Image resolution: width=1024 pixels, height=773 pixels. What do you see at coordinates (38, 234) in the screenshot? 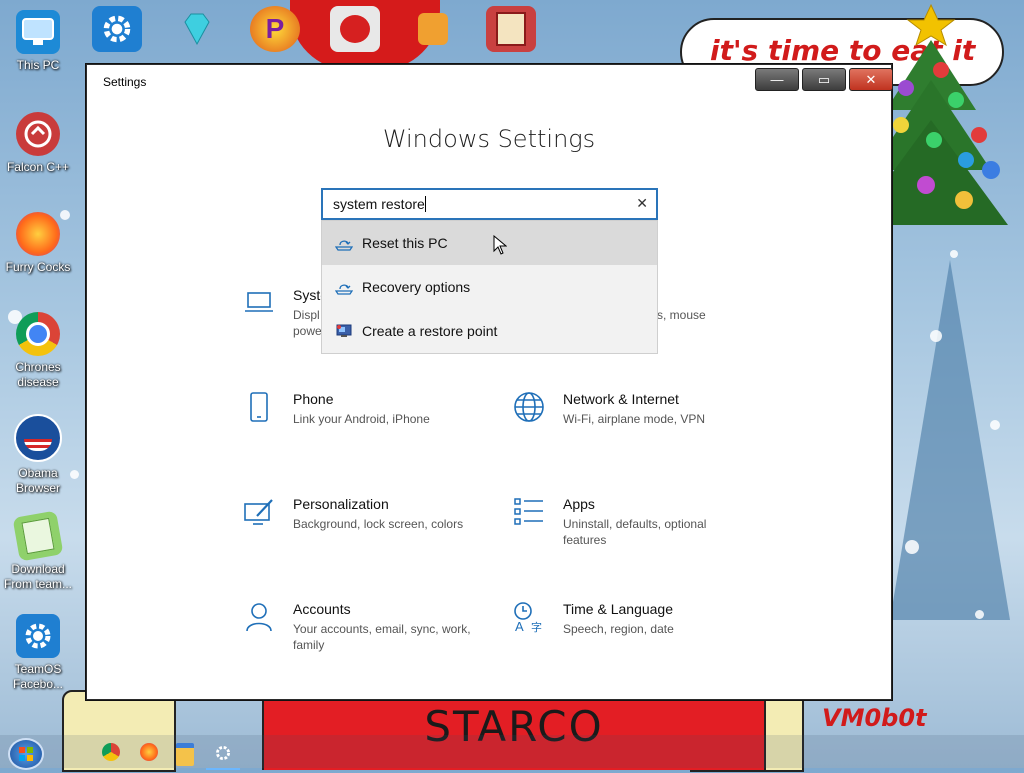
I see `firefox-icon` at bounding box center [38, 234].